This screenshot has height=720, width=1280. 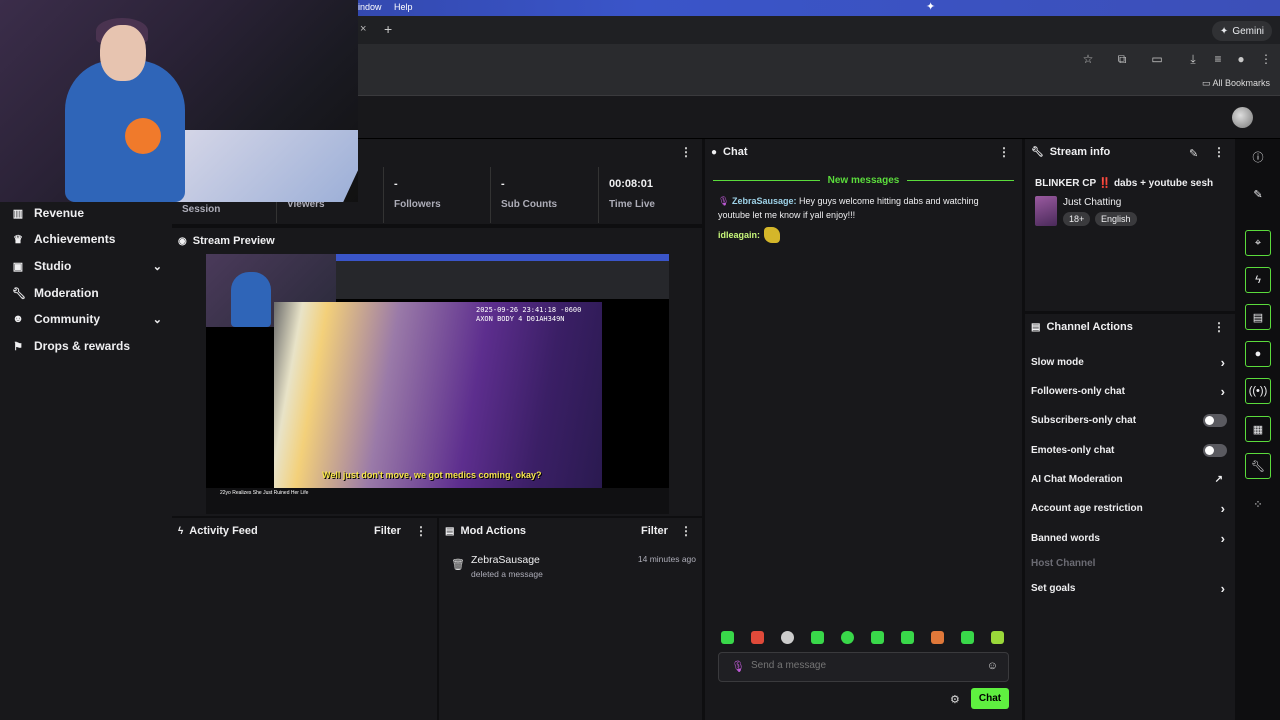 I want to click on action-set-goals: Set goals ›, so click(x=1130, y=588).